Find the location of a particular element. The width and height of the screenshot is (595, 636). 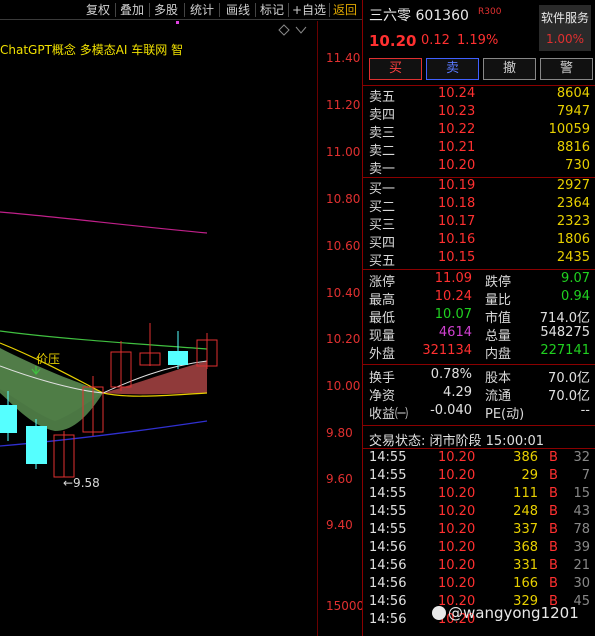

y-tick-label: 10.80 is located at coordinates (343, 199).